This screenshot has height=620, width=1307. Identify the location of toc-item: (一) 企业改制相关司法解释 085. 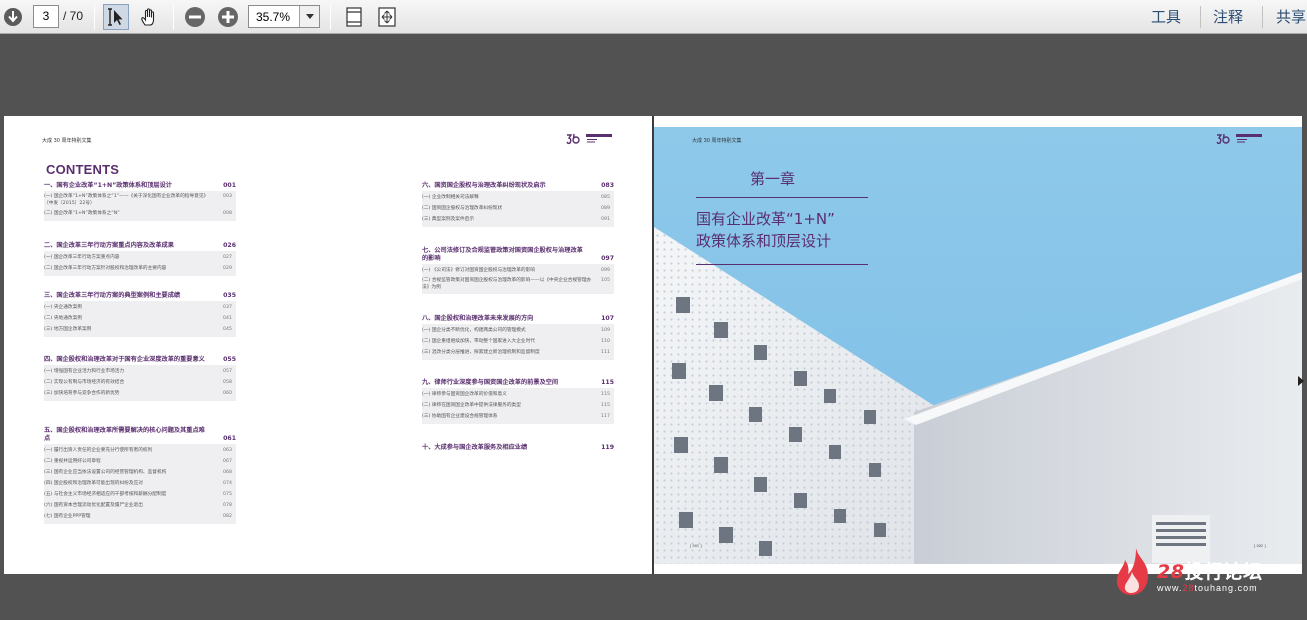
(518, 197).